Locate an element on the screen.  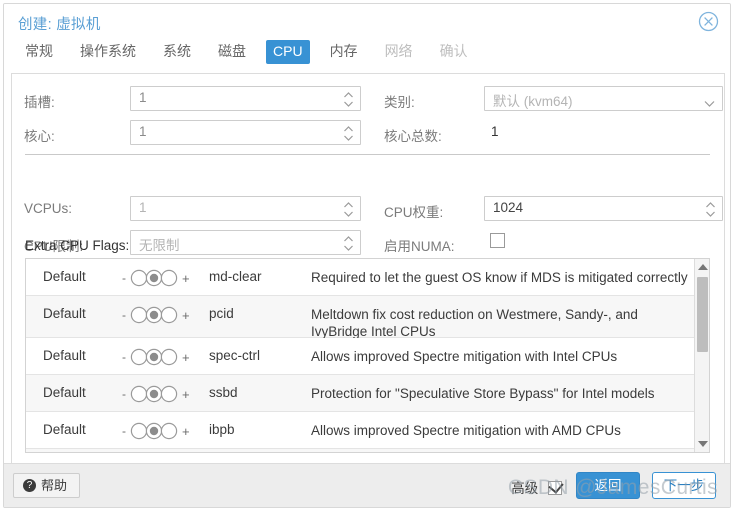
cpu-weight-value: 1024 is located at coordinates (508, 207).